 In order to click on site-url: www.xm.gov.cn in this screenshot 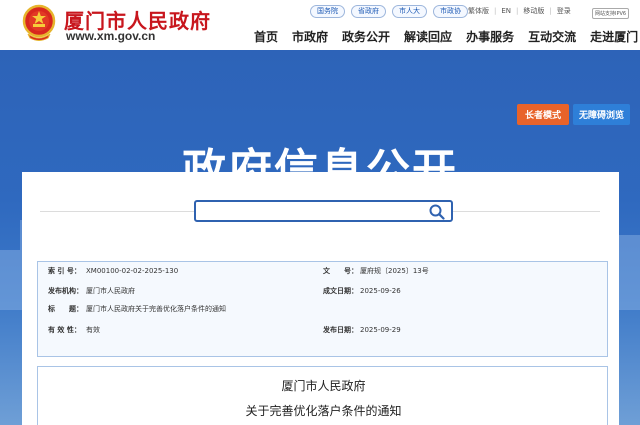, I will do `click(111, 36)`.